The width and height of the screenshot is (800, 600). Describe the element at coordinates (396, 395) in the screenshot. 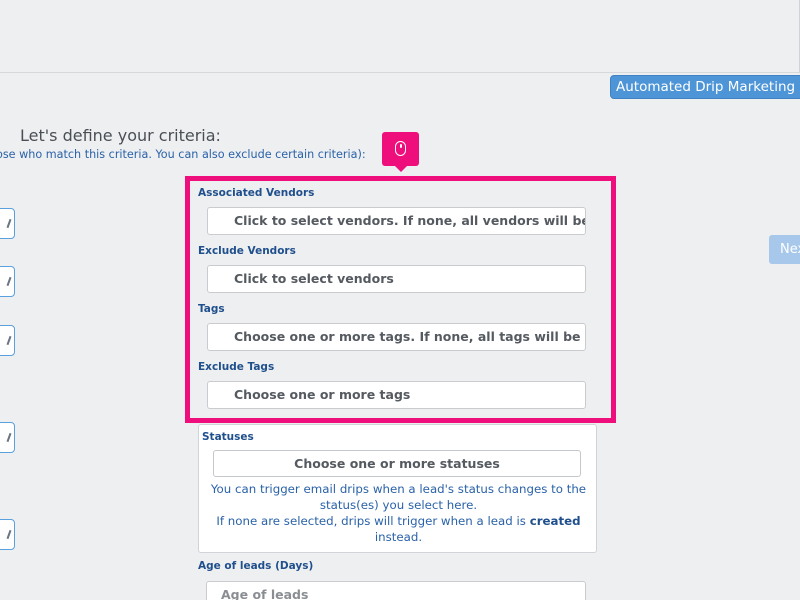

I see `exclude-tags-select: Choose one or more tags` at that location.